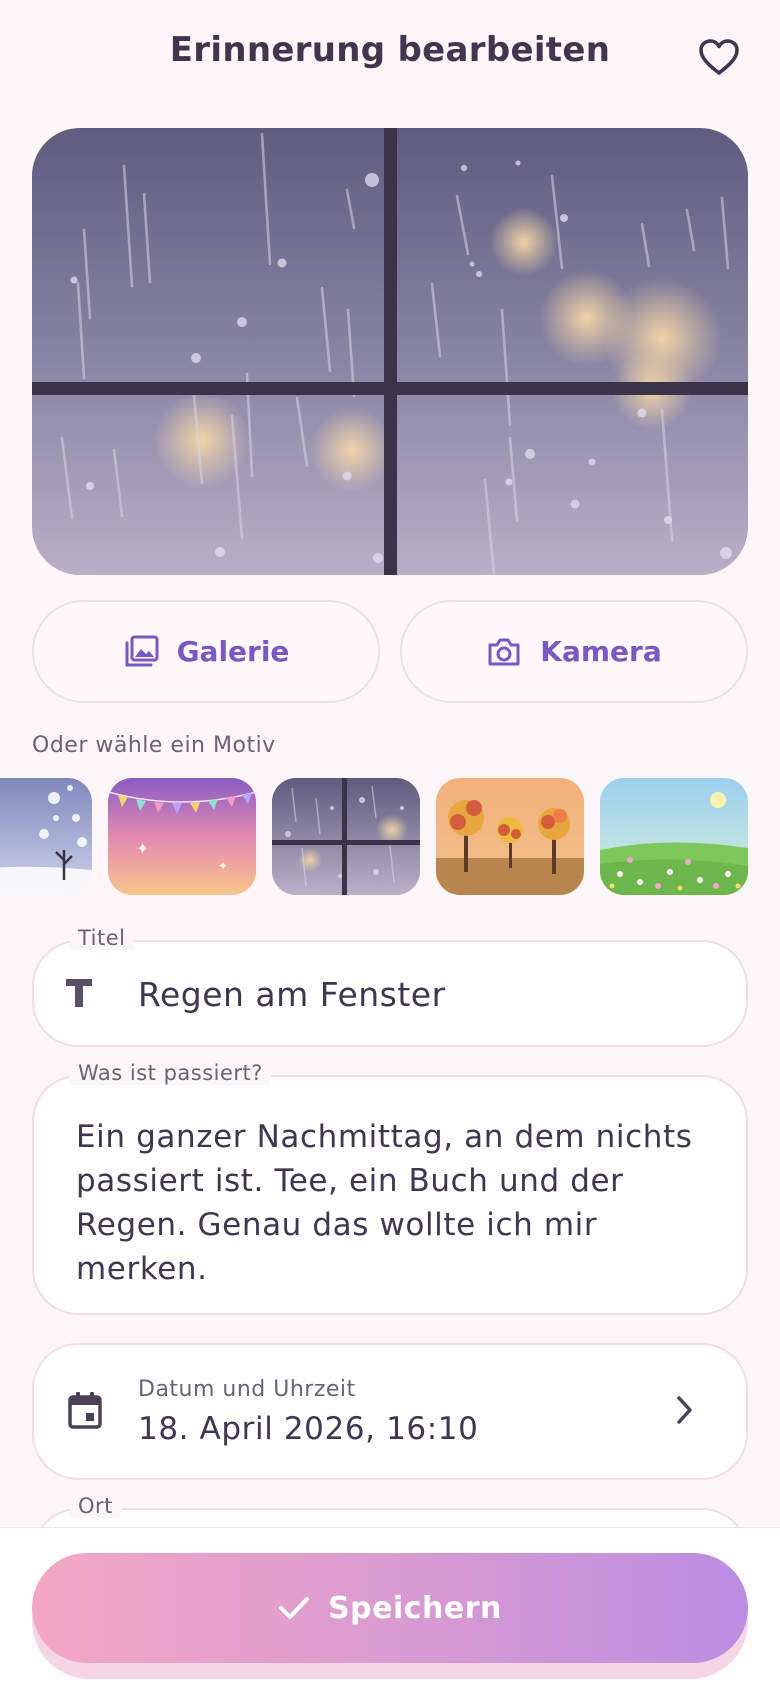 This screenshot has width=780, height=1689. Describe the element at coordinates (102, 938) in the screenshot. I see `title-legend: Titel` at that location.